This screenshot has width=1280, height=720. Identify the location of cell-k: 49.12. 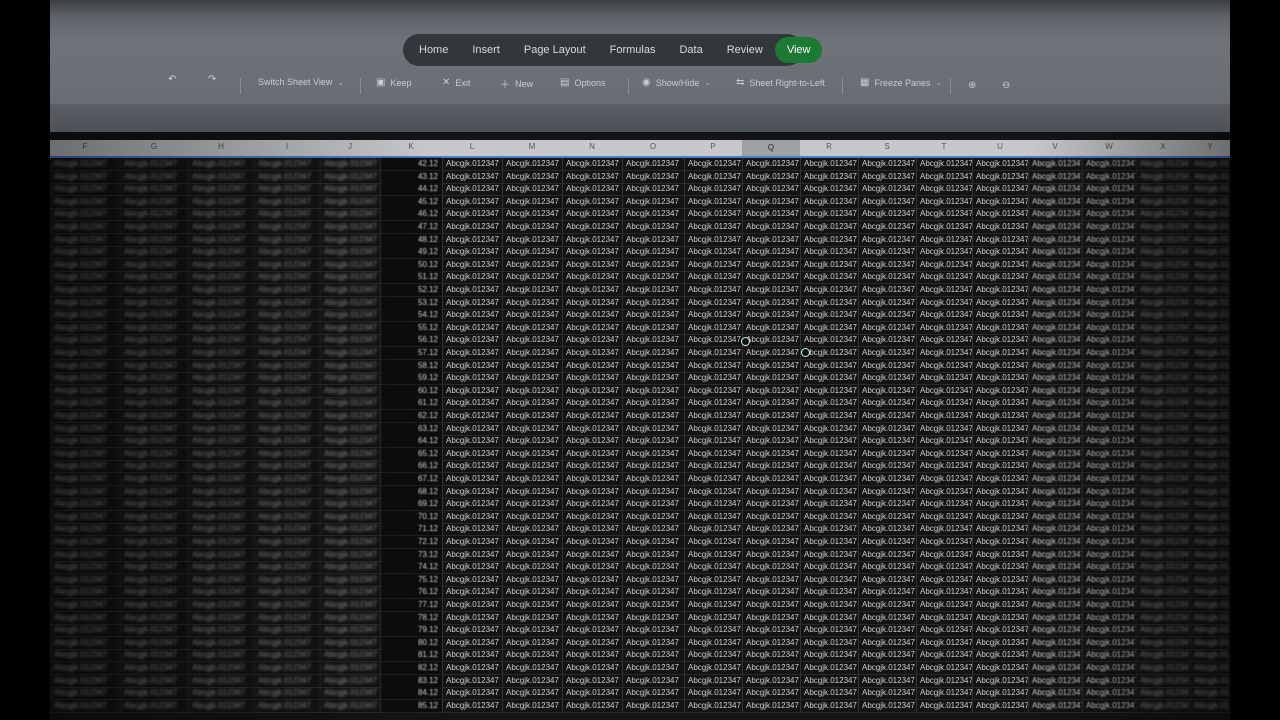
(411, 252).